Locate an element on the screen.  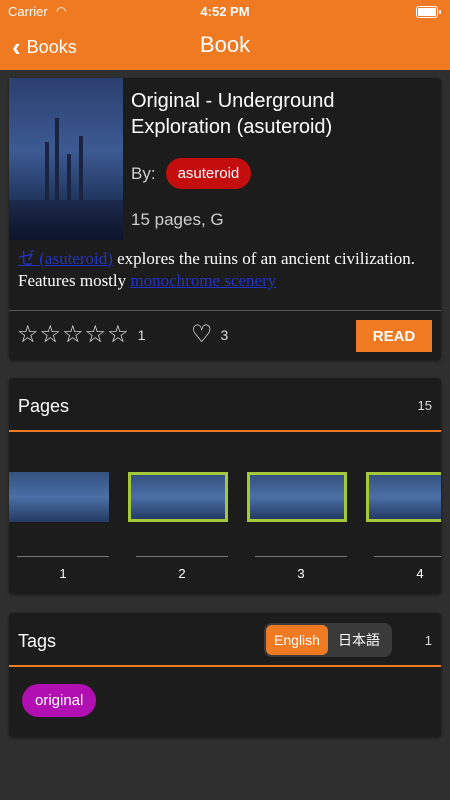
tags-count: 1 is located at coordinates (428, 640).